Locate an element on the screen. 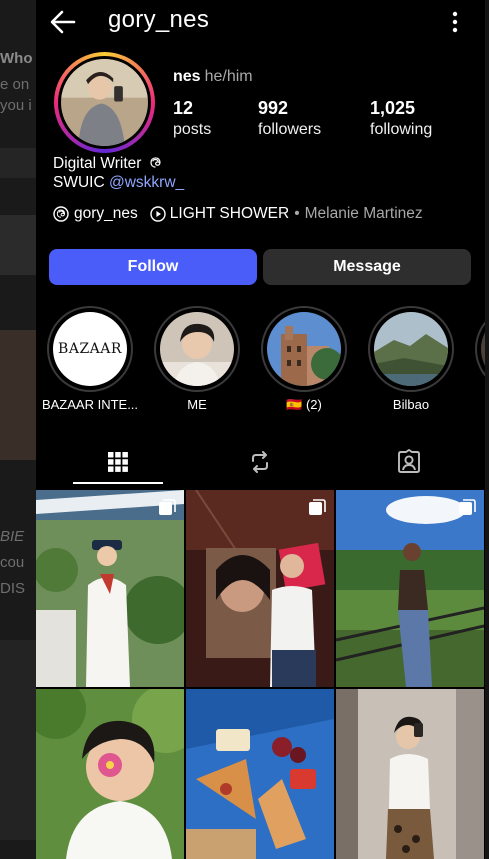 This screenshot has height=859, width=489. background-text: Who is located at coordinates (16, 58).